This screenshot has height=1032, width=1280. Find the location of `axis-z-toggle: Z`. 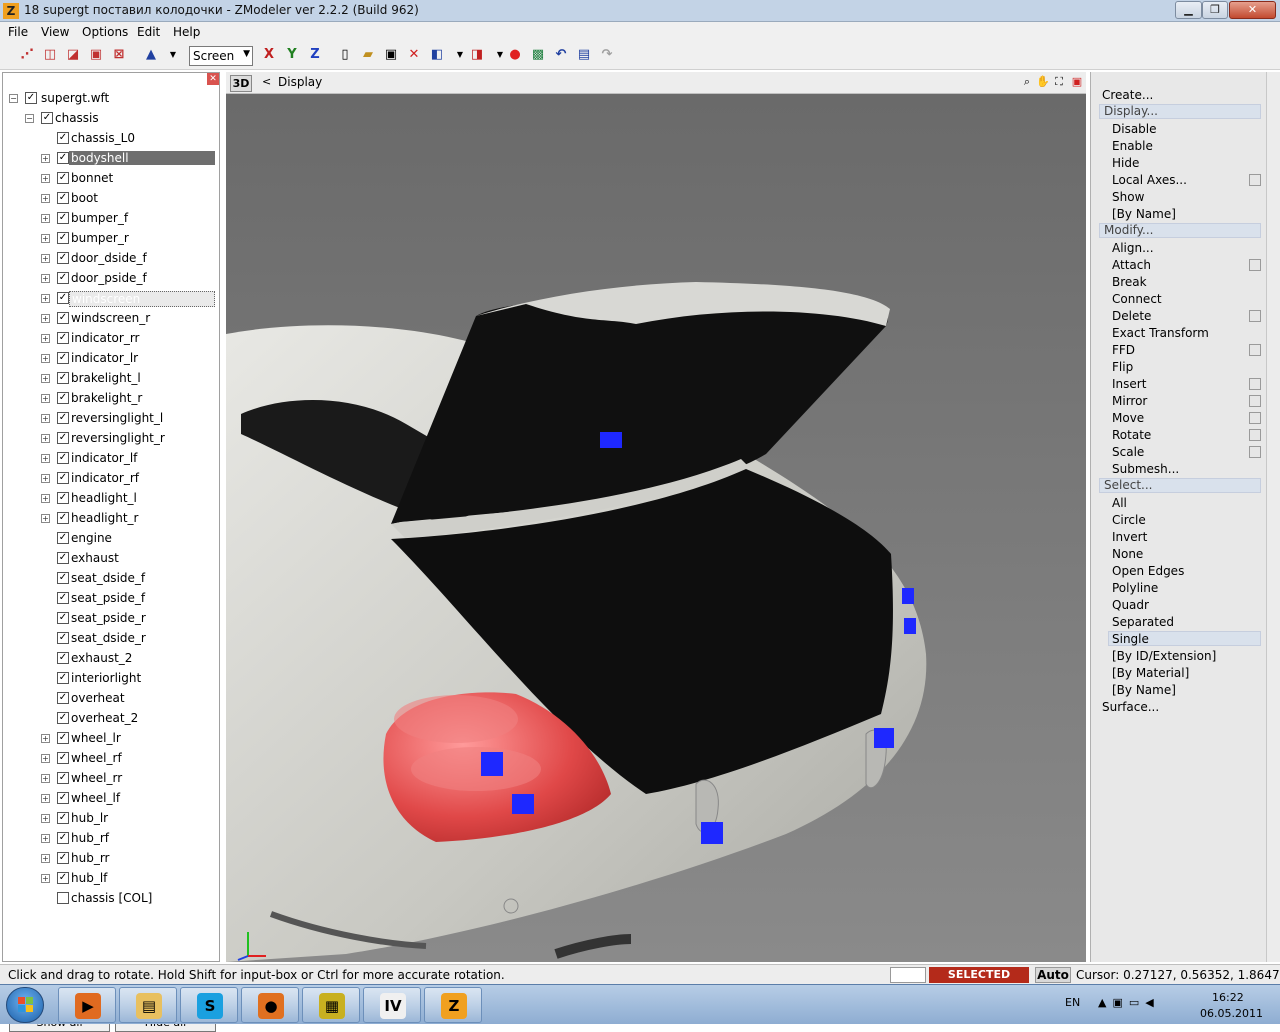

axis-z-toggle: Z is located at coordinates (315, 55).